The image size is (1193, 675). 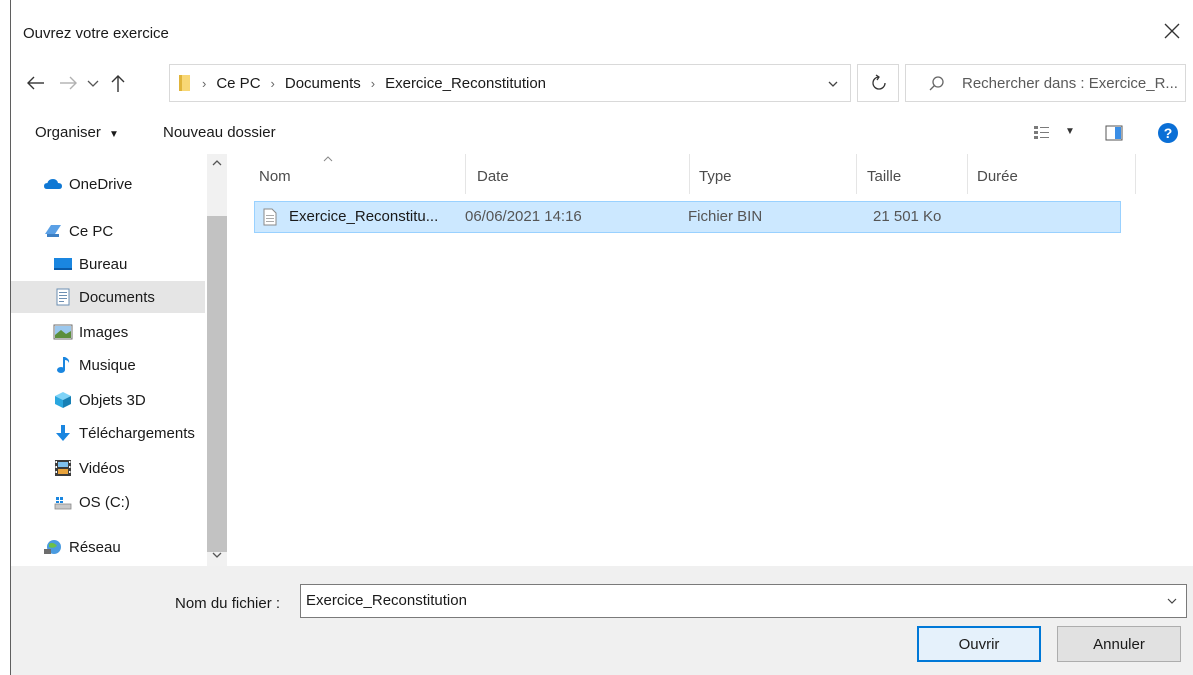 What do you see at coordinates (270, 217) in the screenshot?
I see `file-icon` at bounding box center [270, 217].